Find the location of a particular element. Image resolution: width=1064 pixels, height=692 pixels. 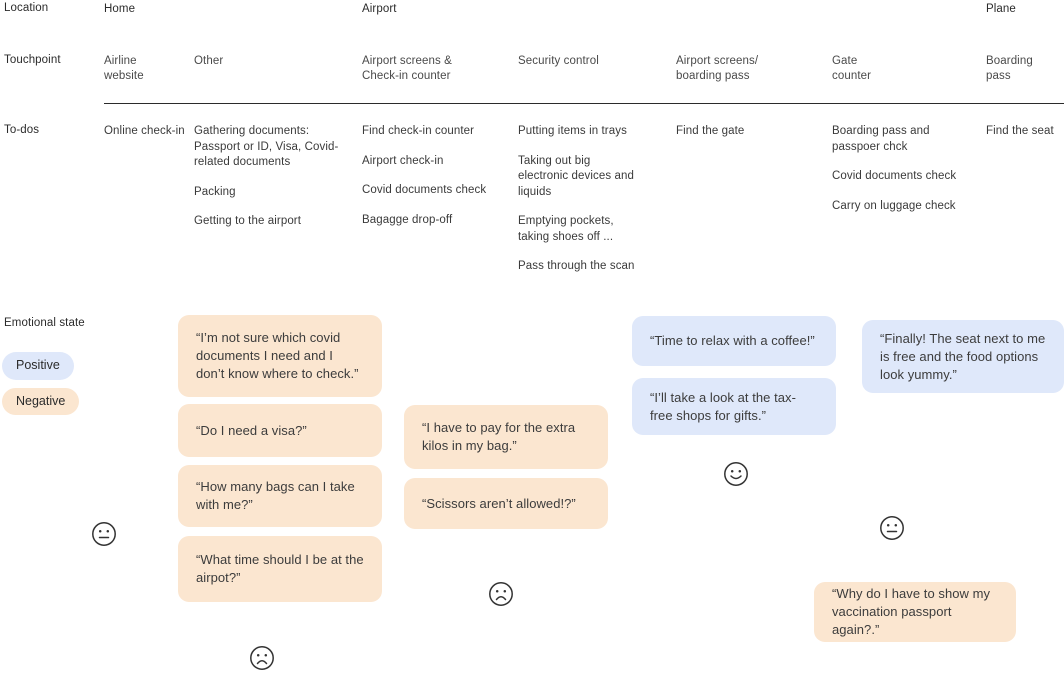

todo-item: Online check-in is located at coordinates (144, 131).